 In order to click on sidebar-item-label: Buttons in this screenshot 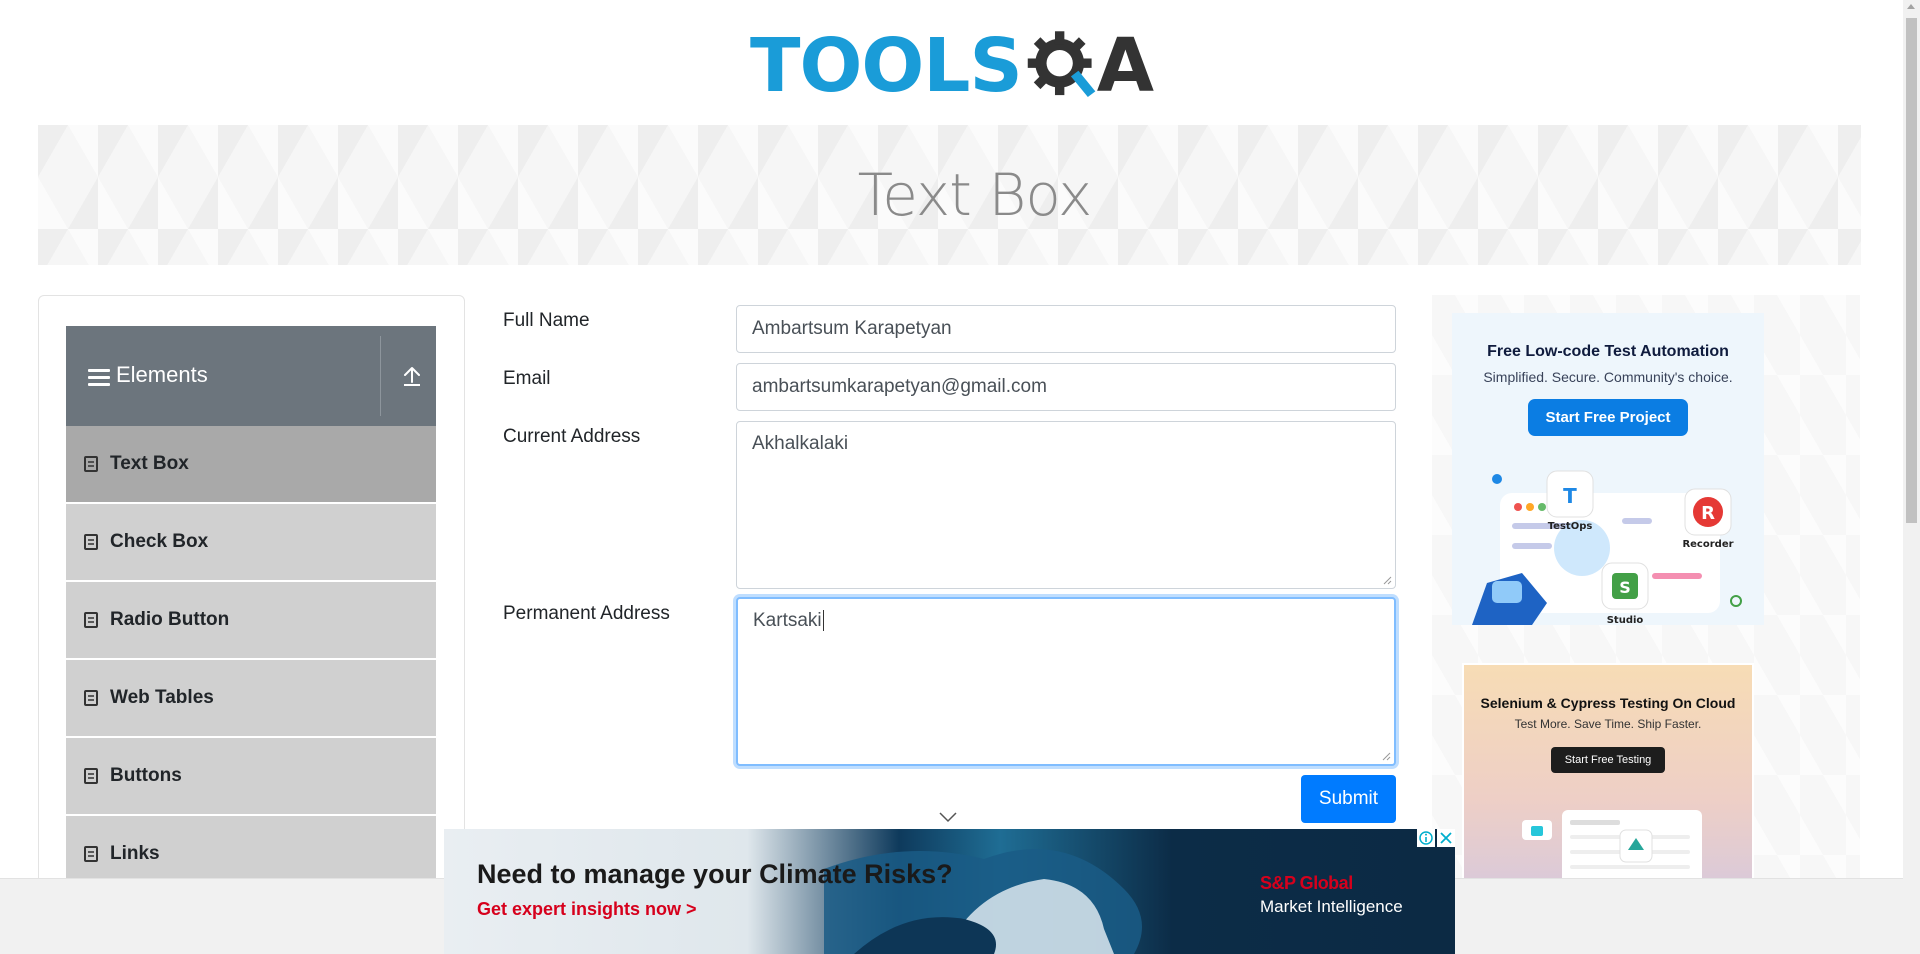, I will do `click(146, 775)`.